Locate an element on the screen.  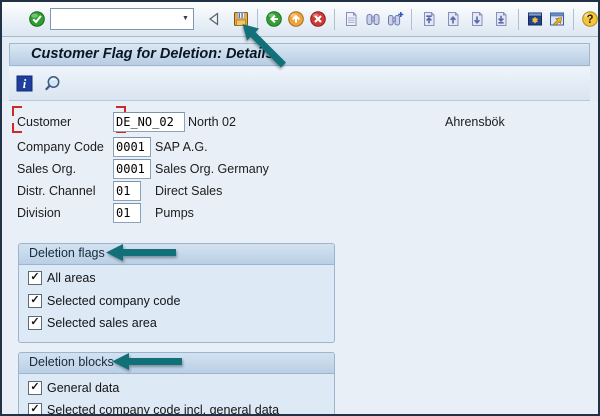
exit-icon is located at coordinates (296, 19).